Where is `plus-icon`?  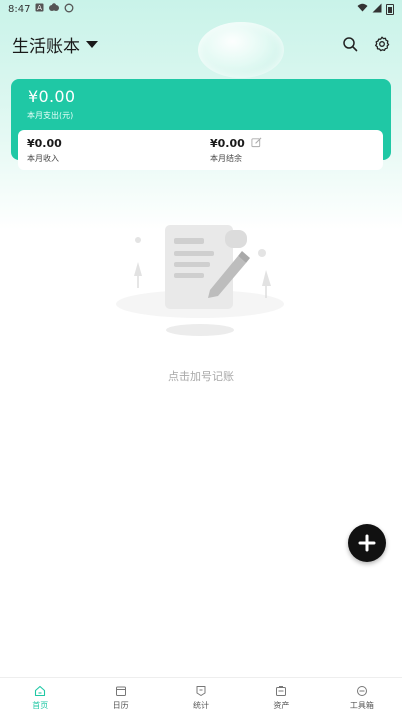 plus-icon is located at coordinates (367, 543).